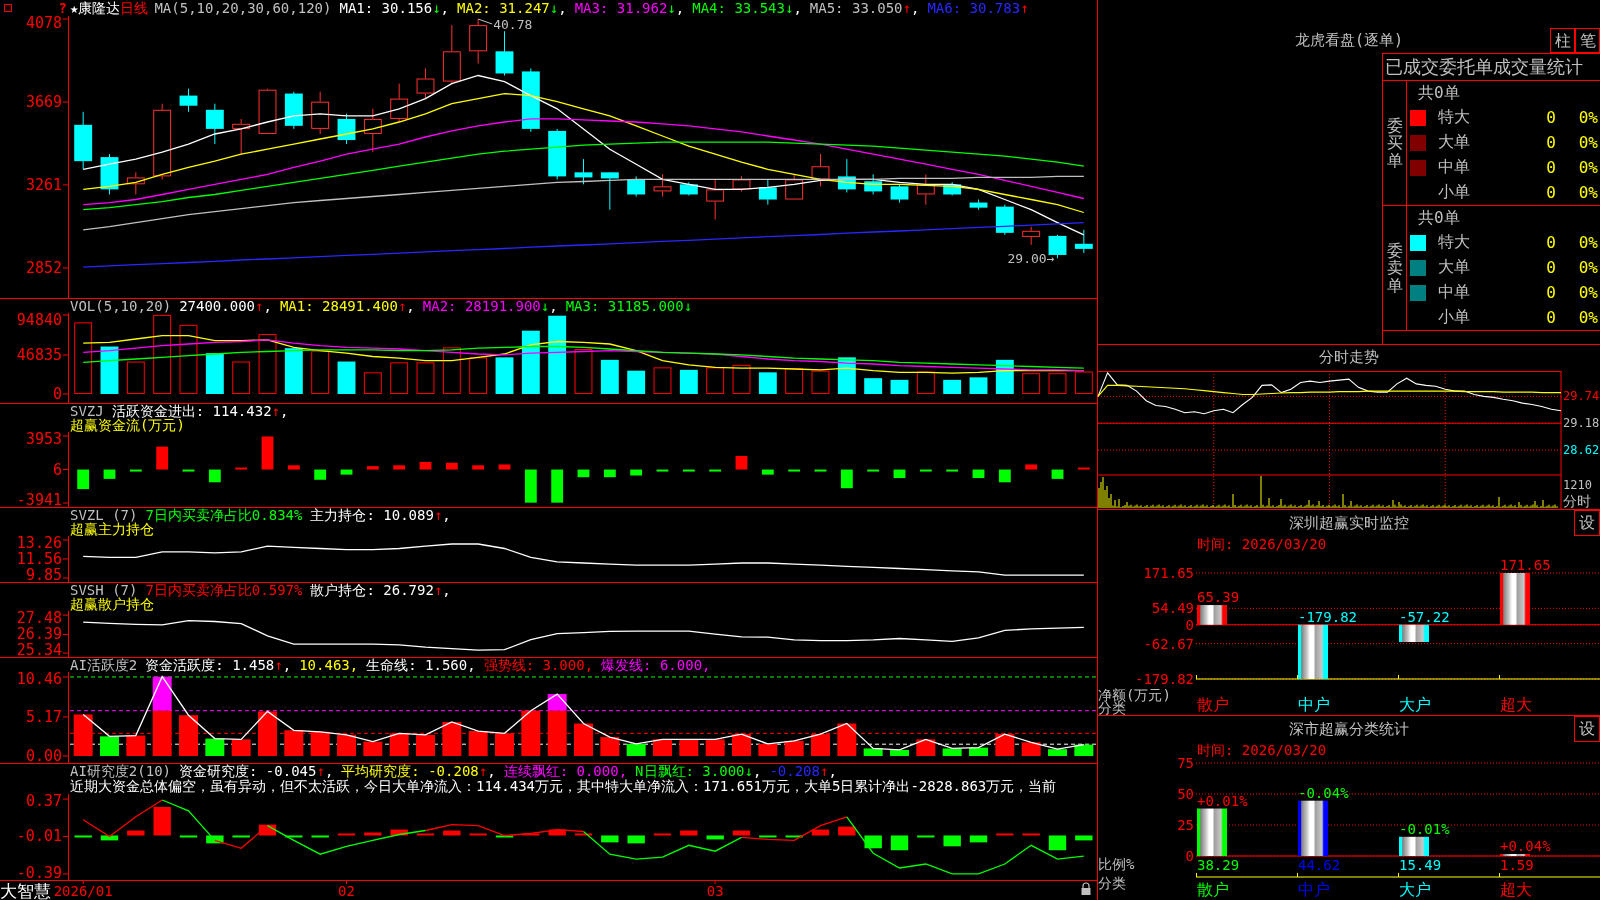  What do you see at coordinates (864, 8) in the screenshot?
I see `indicator-value: MA5: 33.050↑,` at bounding box center [864, 8].